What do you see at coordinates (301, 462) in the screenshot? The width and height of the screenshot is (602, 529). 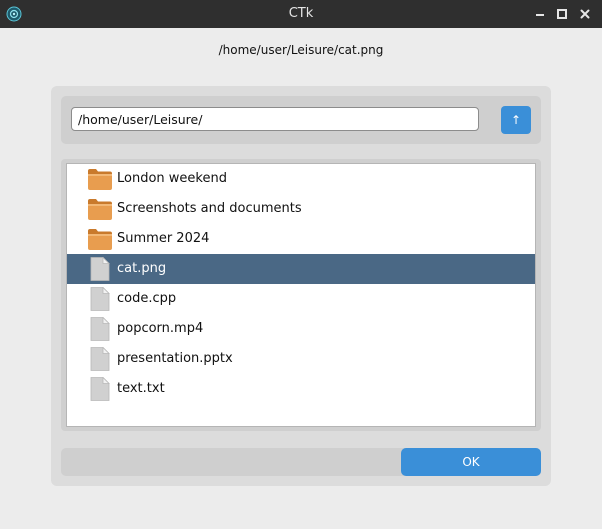 I see `bottom-bar: OK` at bounding box center [301, 462].